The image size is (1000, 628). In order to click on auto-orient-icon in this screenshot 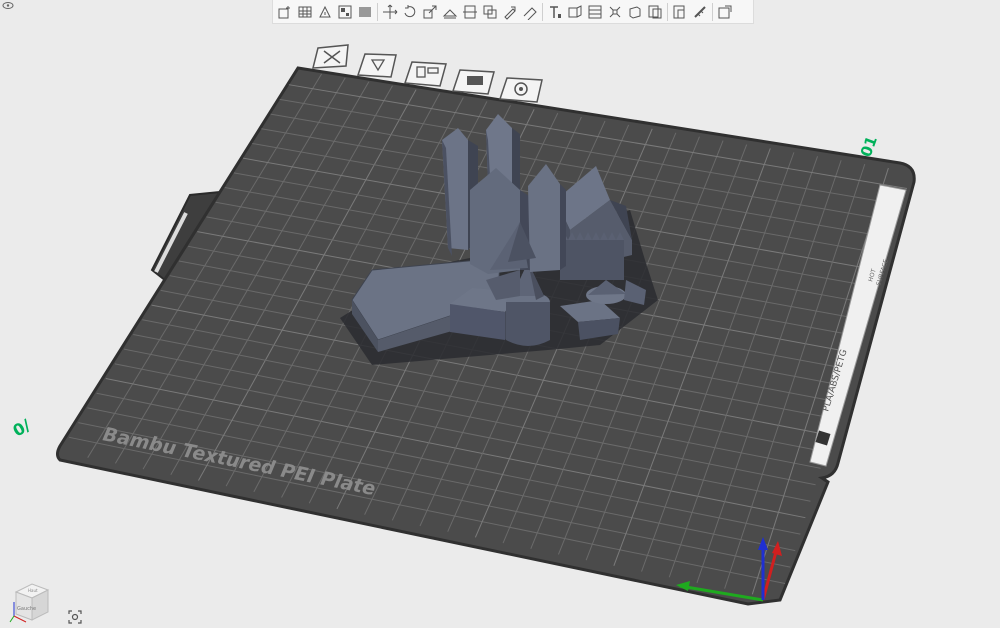, I will do `click(325, 11)`.